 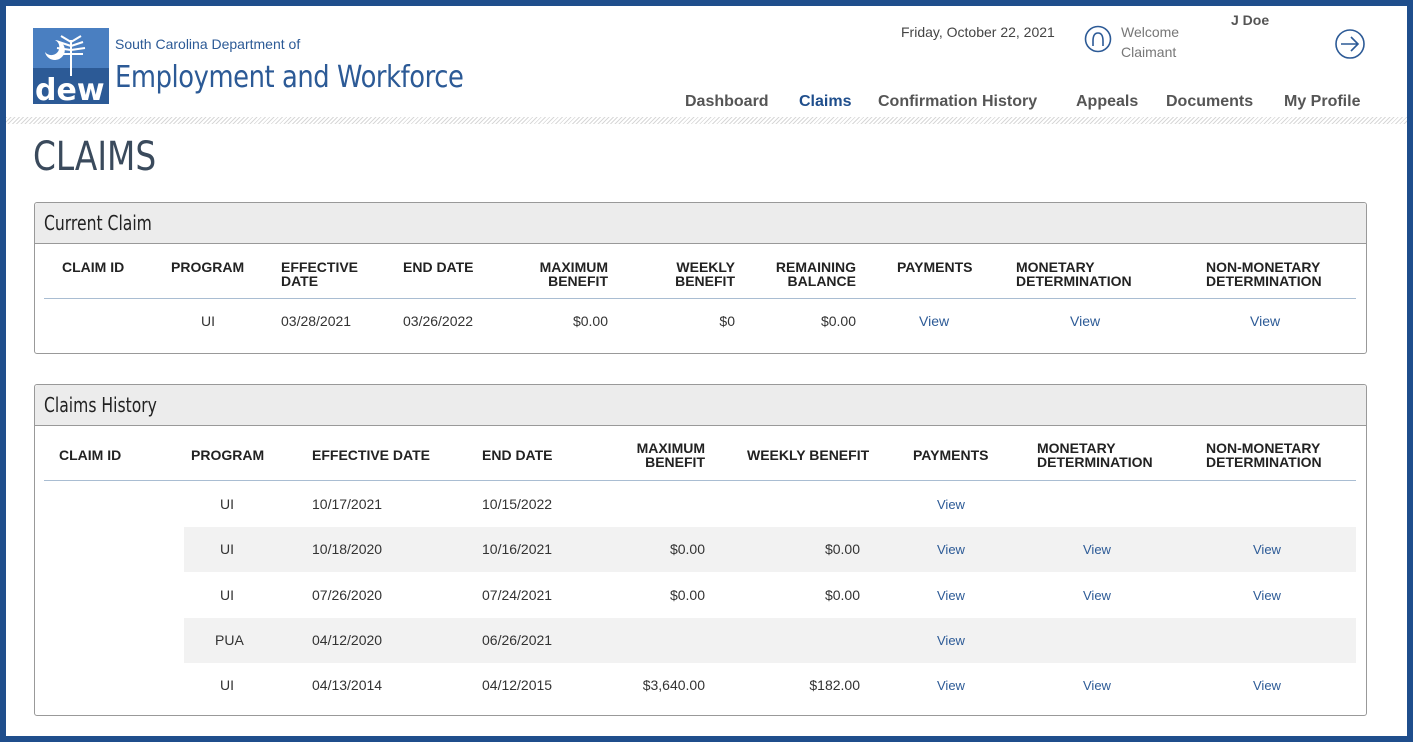 I want to click on cell-program: PUA, so click(x=229, y=640).